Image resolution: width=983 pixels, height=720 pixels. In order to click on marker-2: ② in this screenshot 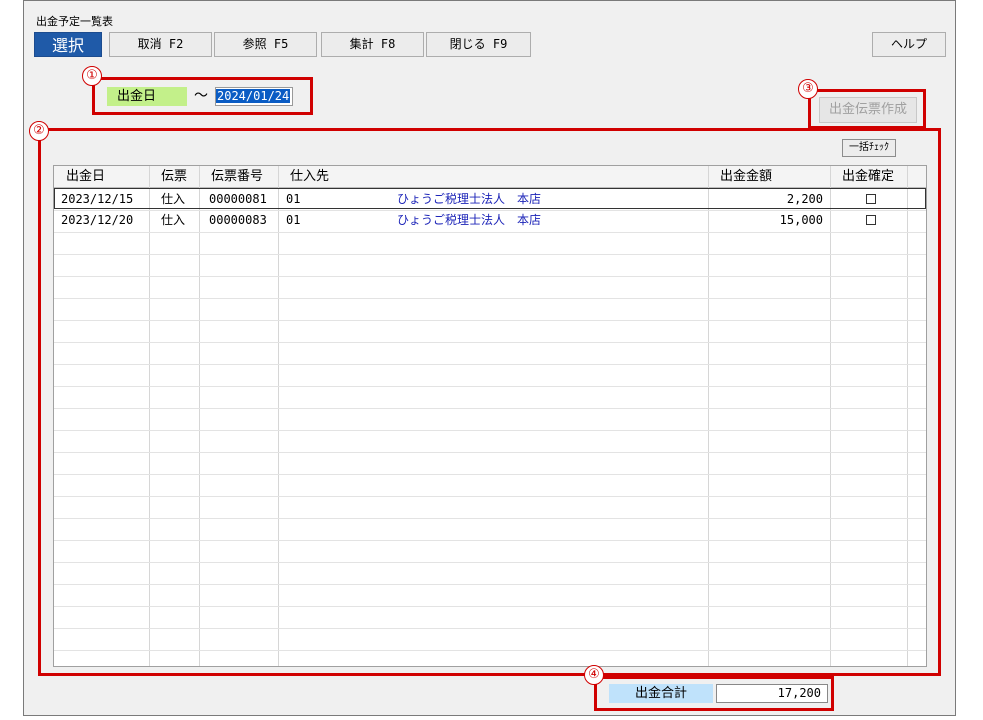, I will do `click(39, 131)`.